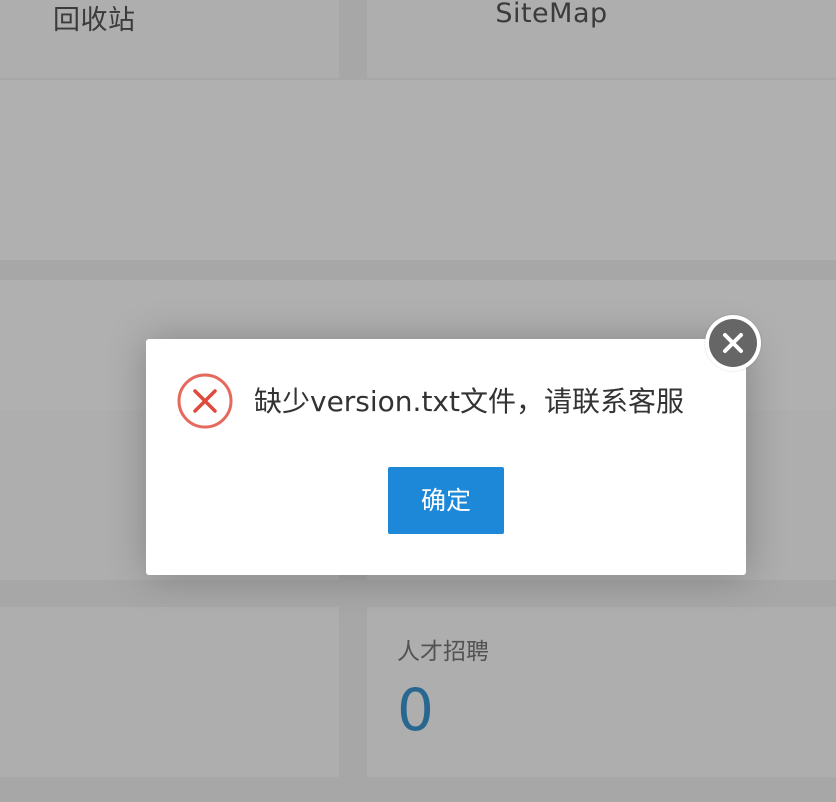  Describe the element at coordinates (205, 401) in the screenshot. I see `error-circle-icon` at that location.